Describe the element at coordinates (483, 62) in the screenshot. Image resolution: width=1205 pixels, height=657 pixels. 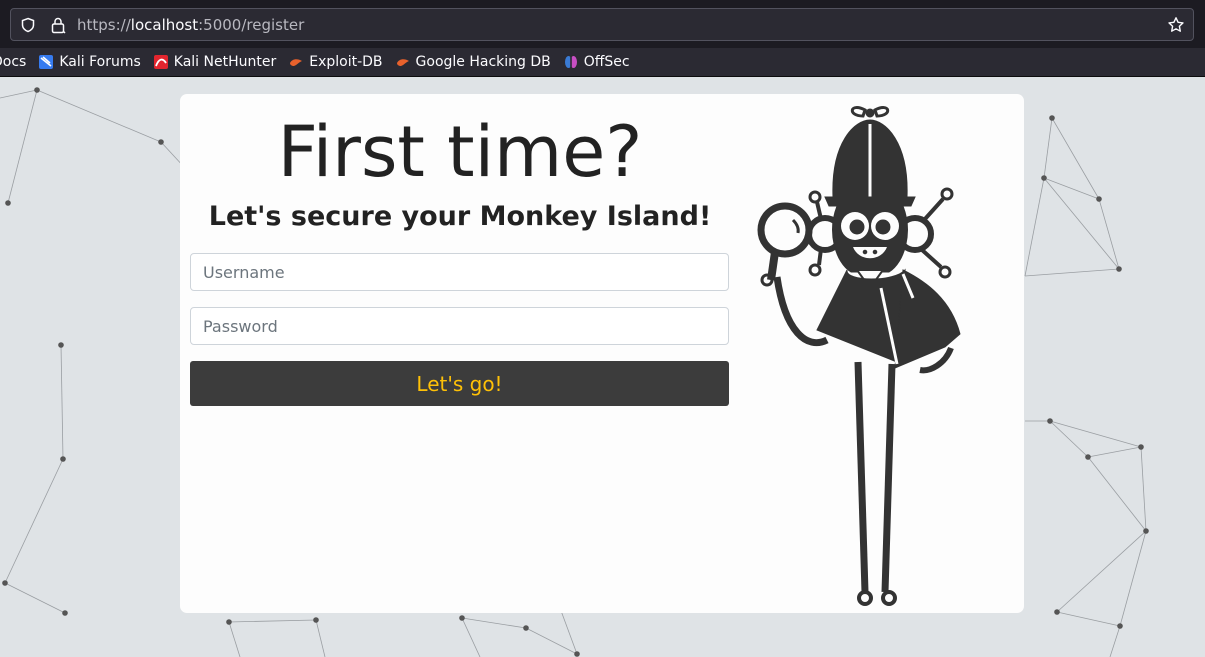
I see `bookmark-label: Google Hacking DB` at that location.